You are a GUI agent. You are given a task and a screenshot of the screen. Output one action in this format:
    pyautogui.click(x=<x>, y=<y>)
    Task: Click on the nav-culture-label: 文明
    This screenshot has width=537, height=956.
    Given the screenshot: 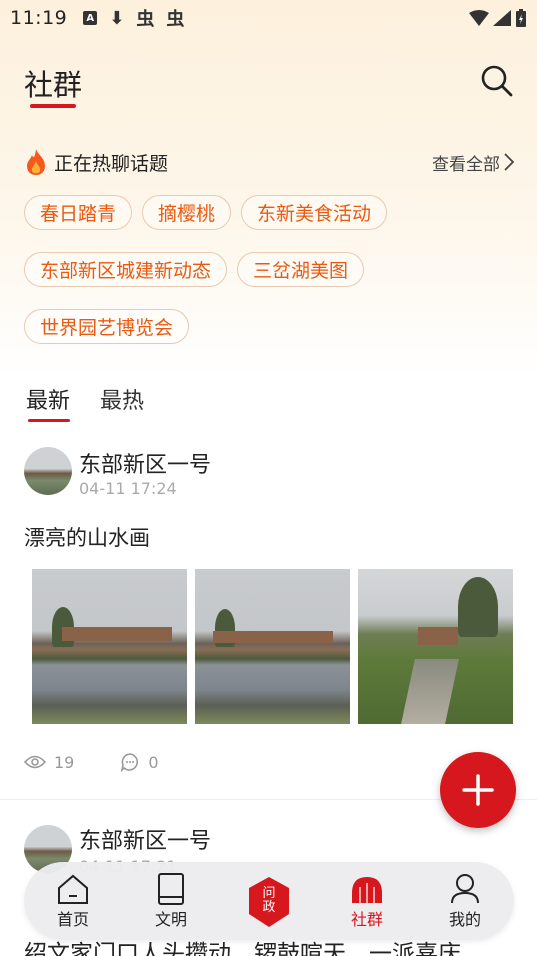 What is the action you would take?
    pyautogui.click(x=170, y=919)
    